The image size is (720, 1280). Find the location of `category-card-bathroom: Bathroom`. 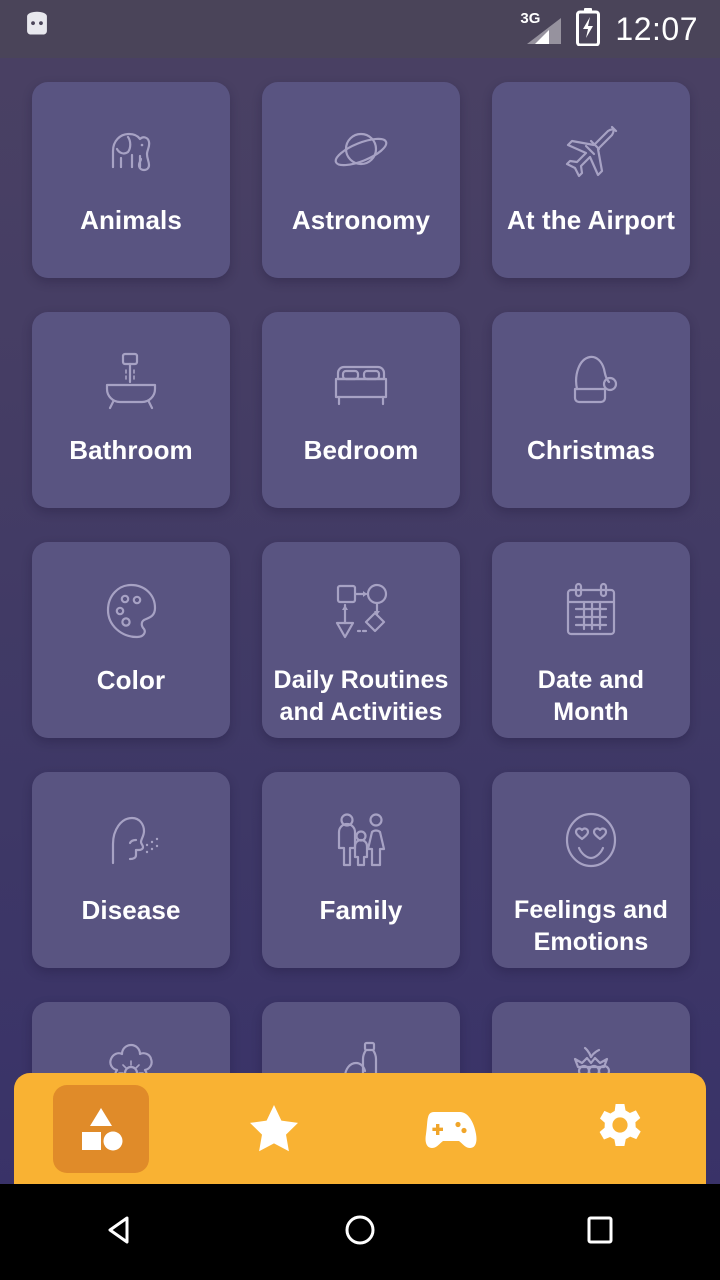

category-card-bathroom: Bathroom is located at coordinates (131, 410).